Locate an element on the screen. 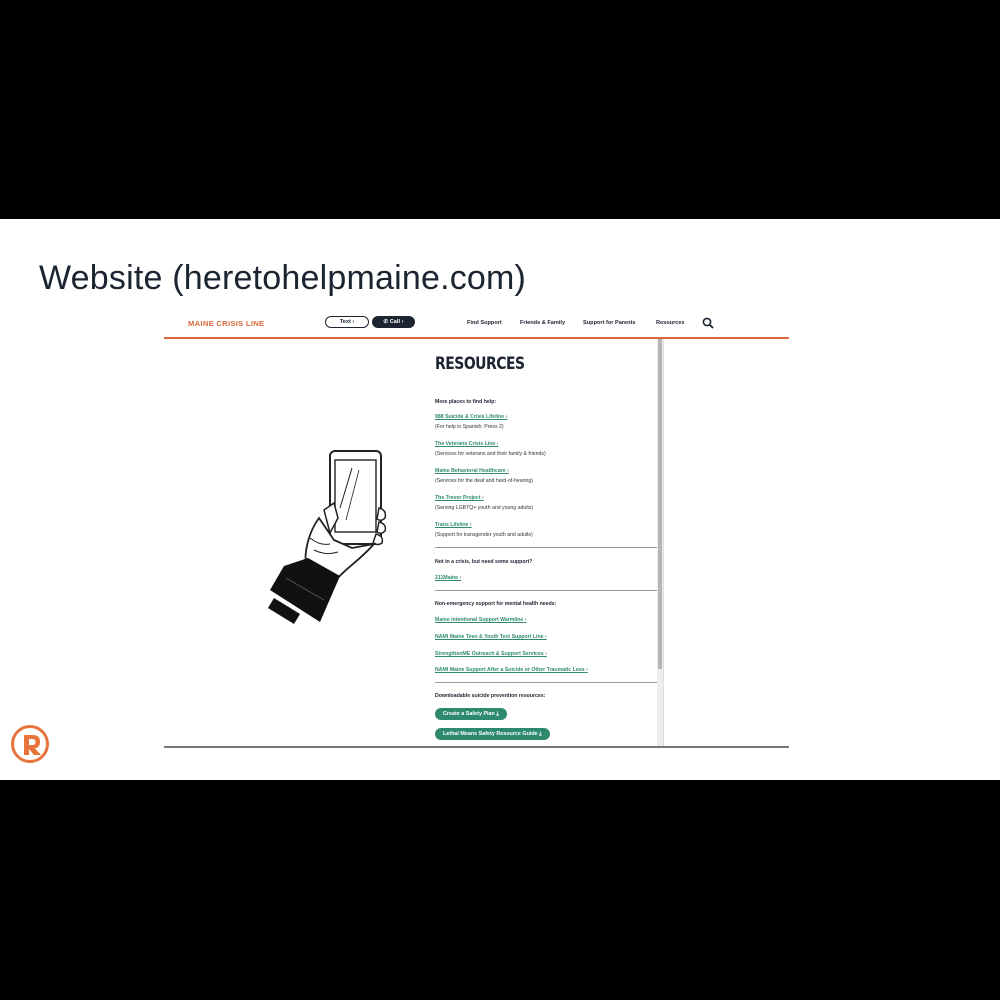  resources-heading: RESOURCES is located at coordinates (480, 364).